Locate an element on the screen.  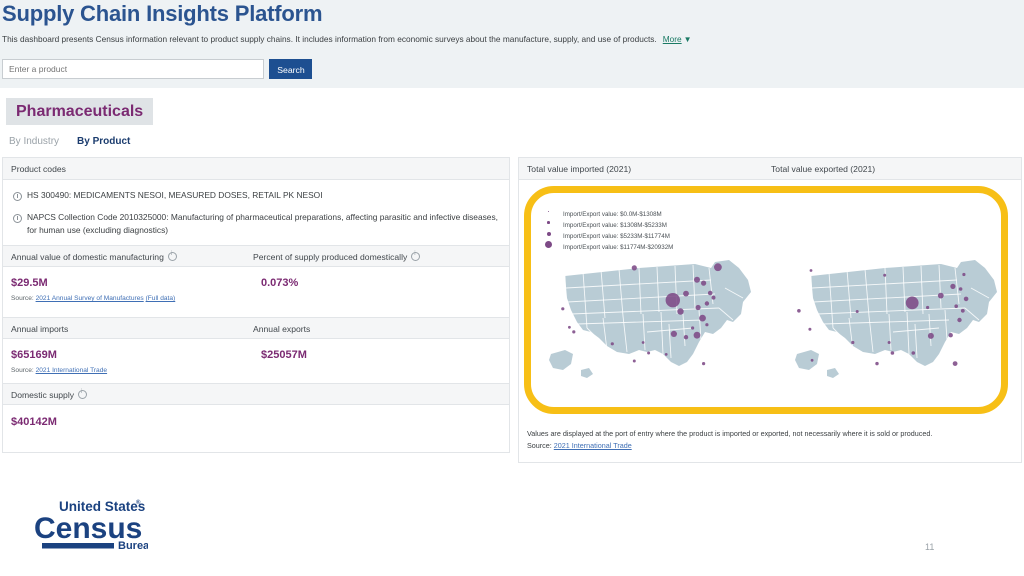
map-header-exported: Total value exported (2021) is located at coordinates (823, 169).